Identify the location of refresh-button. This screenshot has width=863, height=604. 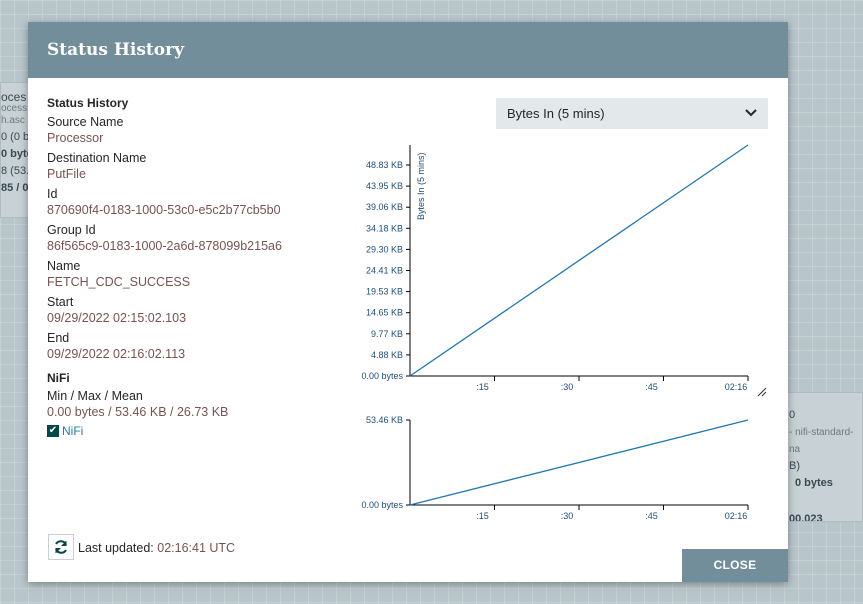
(61, 547).